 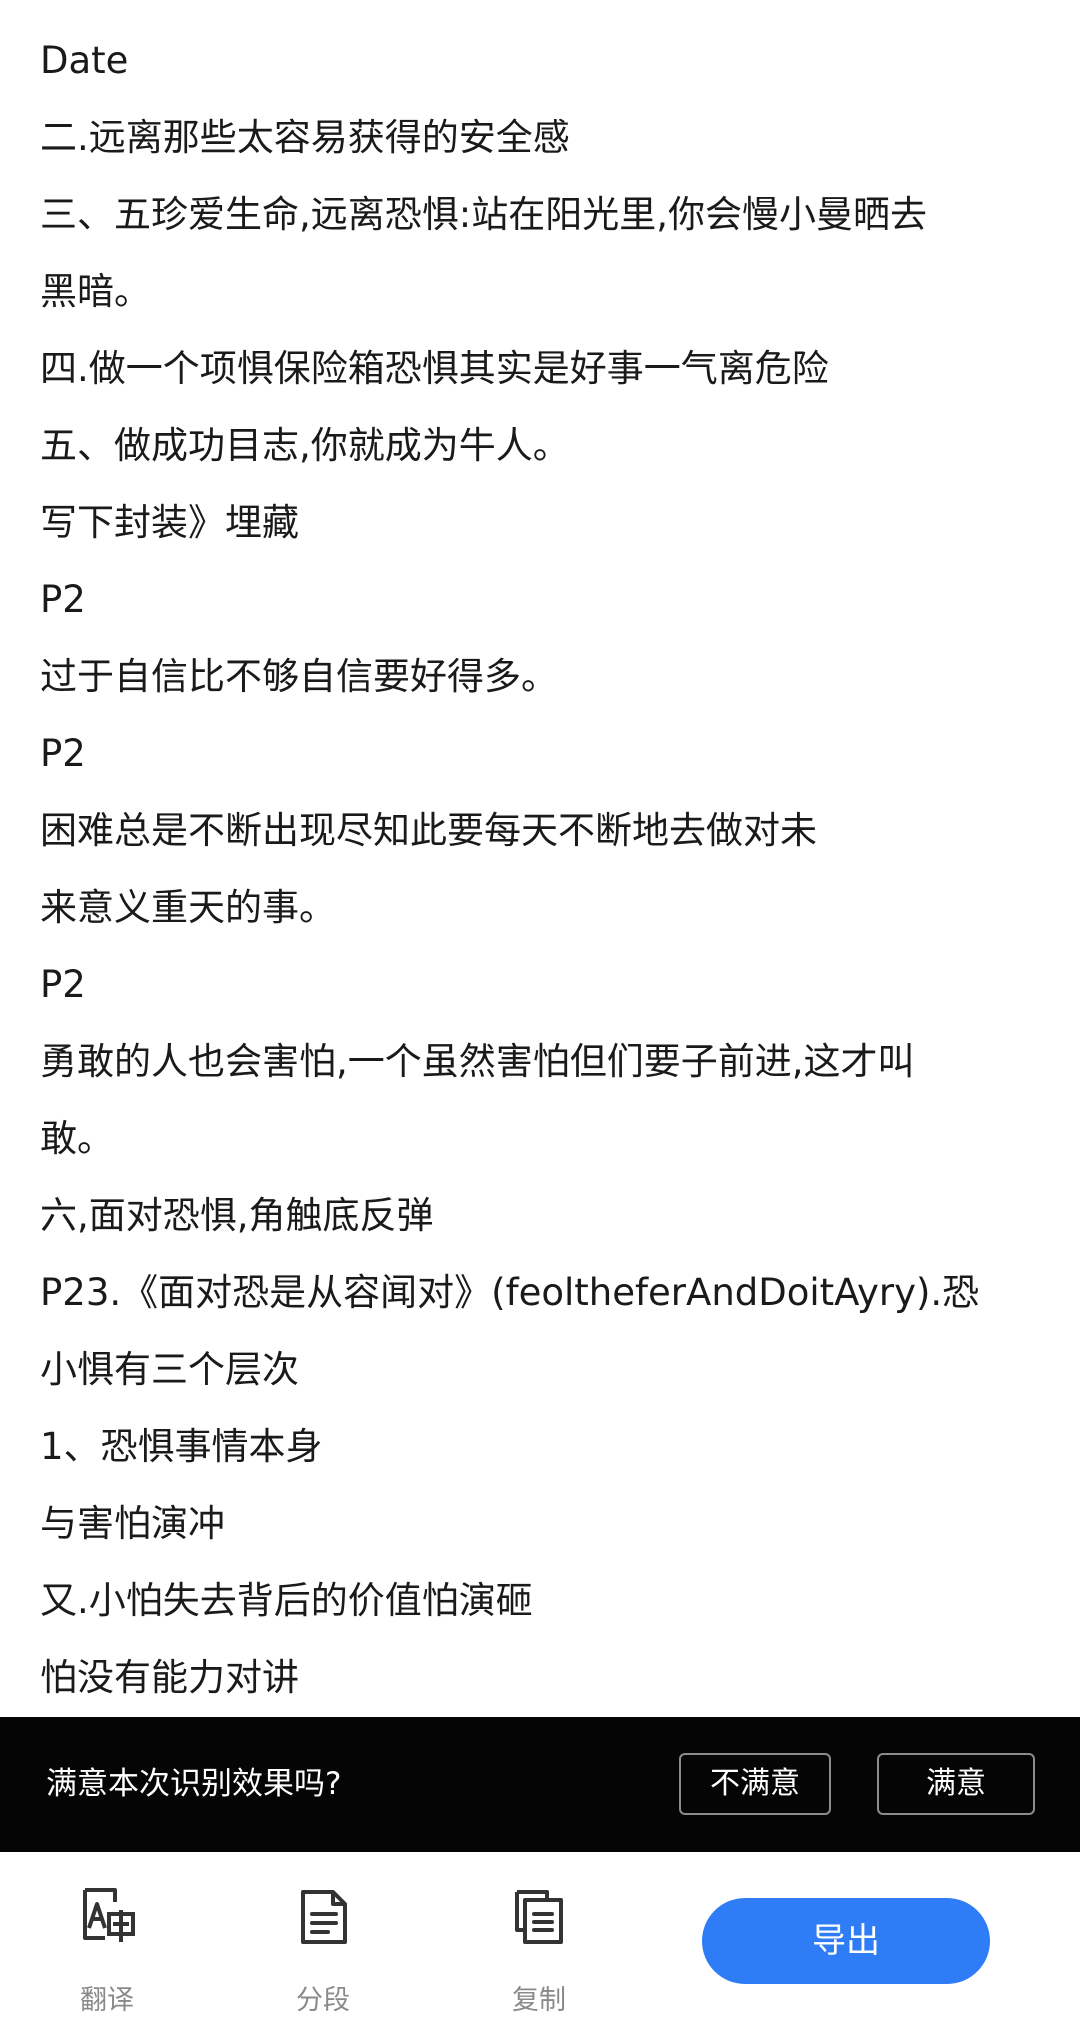 I want to click on copy-button: 复制, so click(x=539, y=1942).